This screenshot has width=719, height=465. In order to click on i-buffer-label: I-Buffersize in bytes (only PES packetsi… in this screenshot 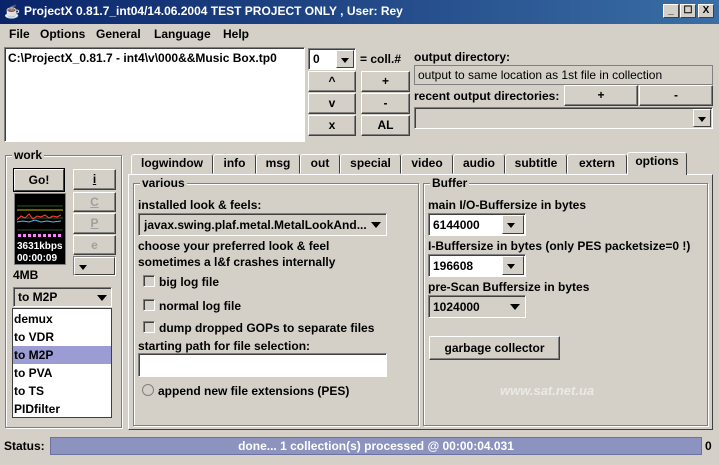, I will do `click(559, 246)`.